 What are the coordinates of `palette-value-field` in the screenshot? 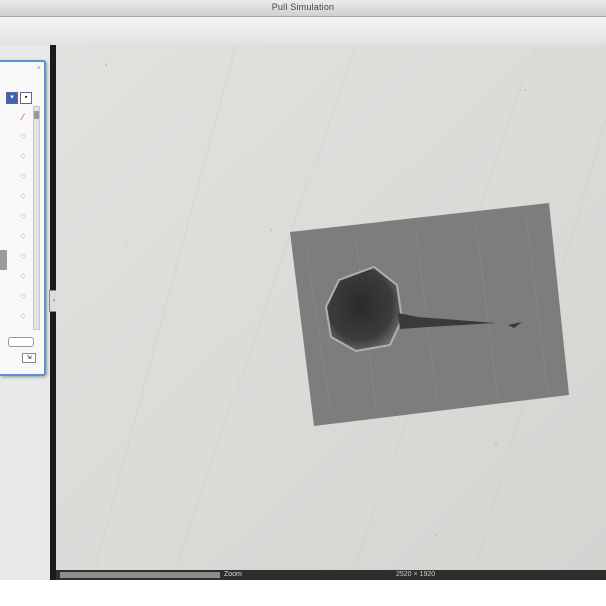 It's located at (21, 342).